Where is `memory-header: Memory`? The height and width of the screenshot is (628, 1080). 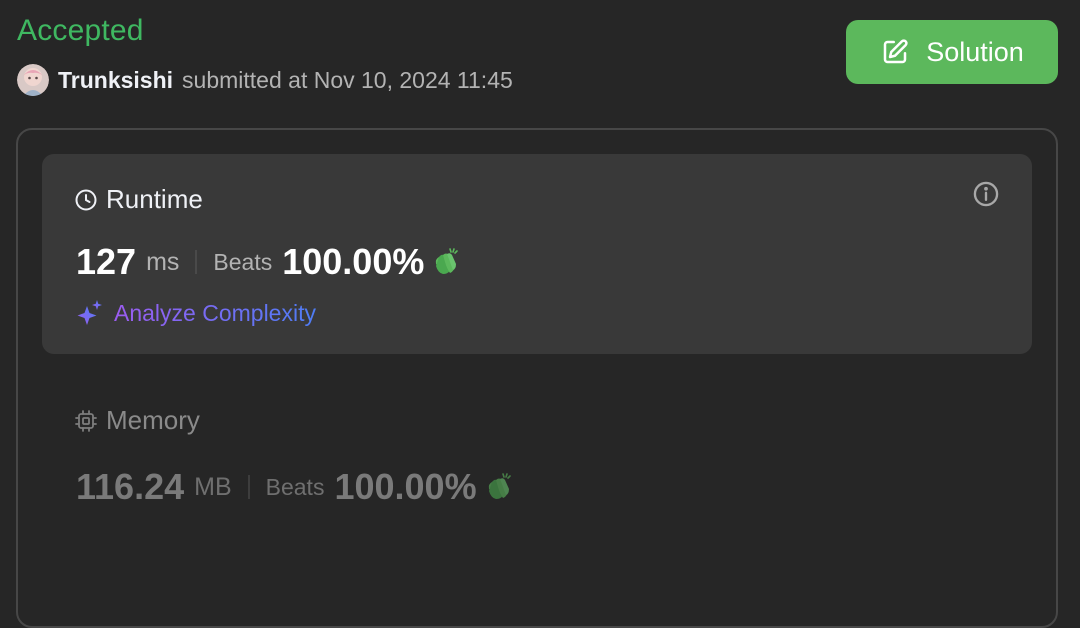 memory-header: Memory is located at coordinates (137, 420).